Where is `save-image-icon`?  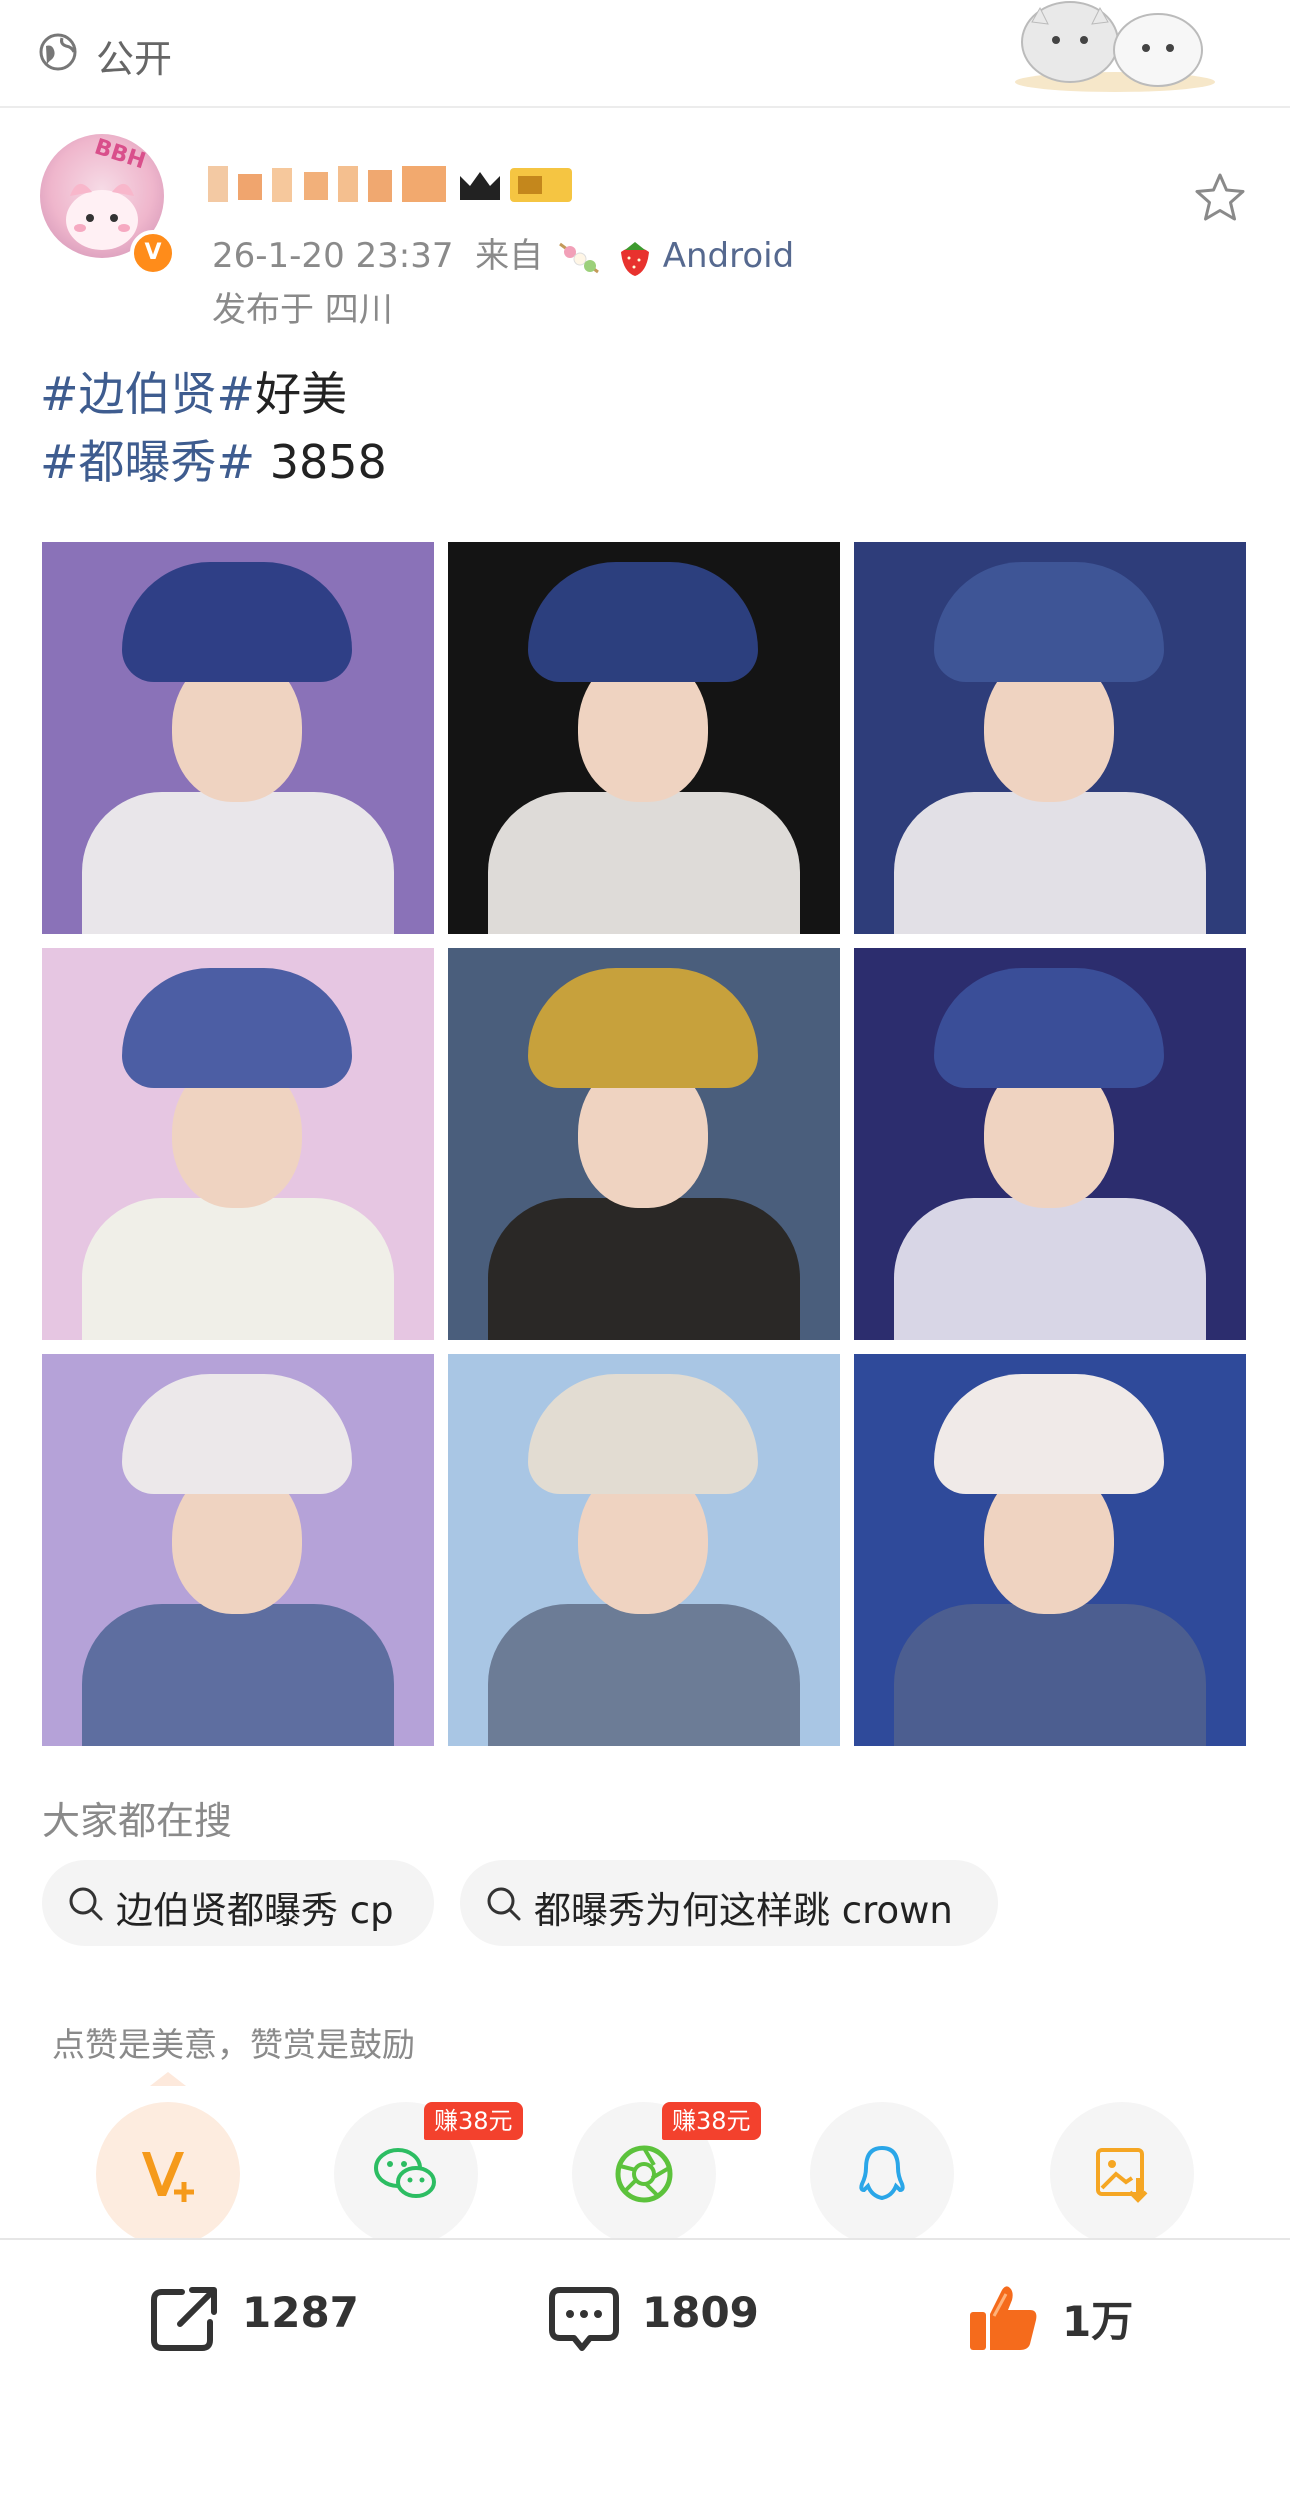 save-image-icon is located at coordinates (1122, 2175).